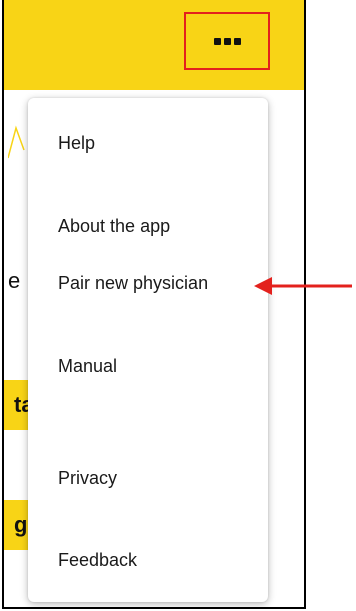 The height and width of the screenshot is (611, 356). Describe the element at coordinates (14, 280) in the screenshot. I see `background-partial-text: e` at that location.